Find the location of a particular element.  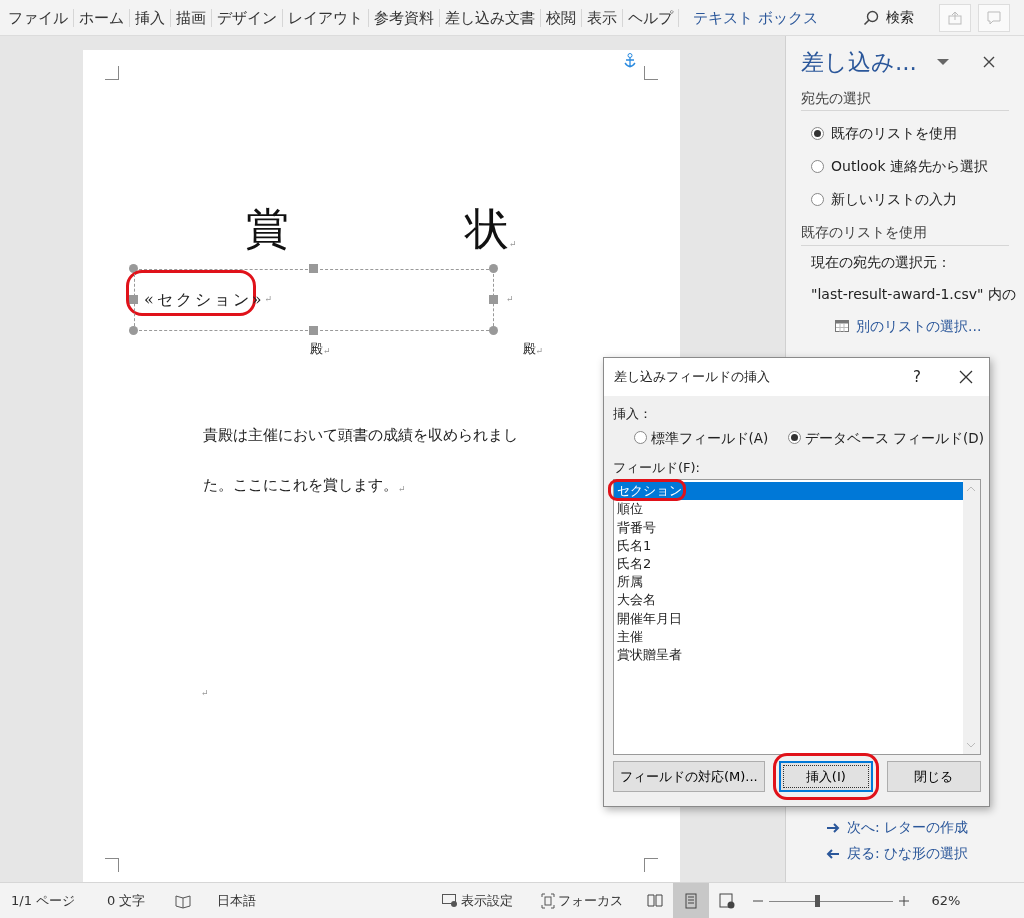

list-item: 大会名 is located at coordinates (788, 600).